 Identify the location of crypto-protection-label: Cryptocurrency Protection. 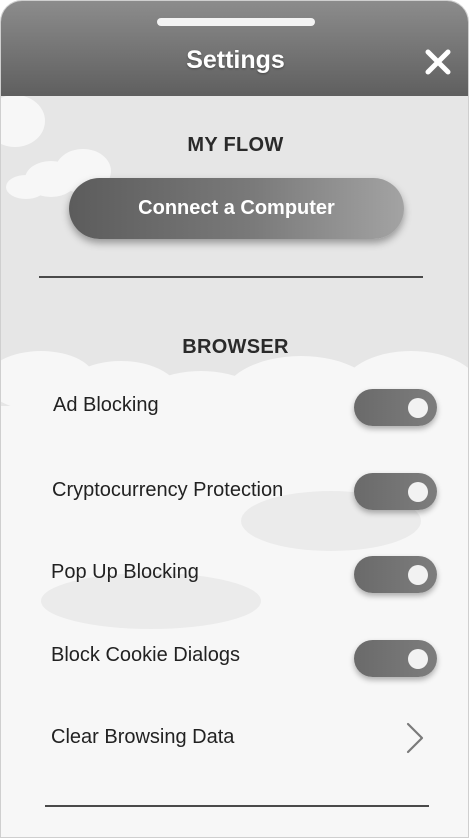
(168, 490).